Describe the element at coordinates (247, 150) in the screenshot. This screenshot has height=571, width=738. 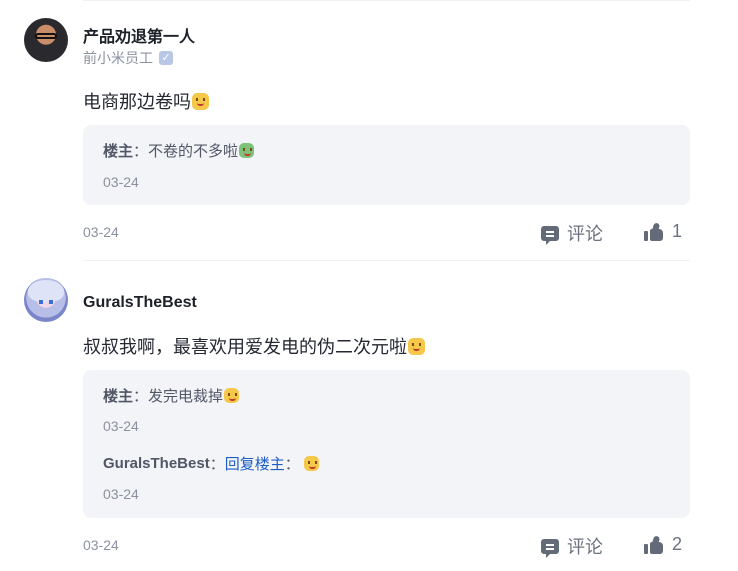
I see `laugh-emoji-icon` at that location.